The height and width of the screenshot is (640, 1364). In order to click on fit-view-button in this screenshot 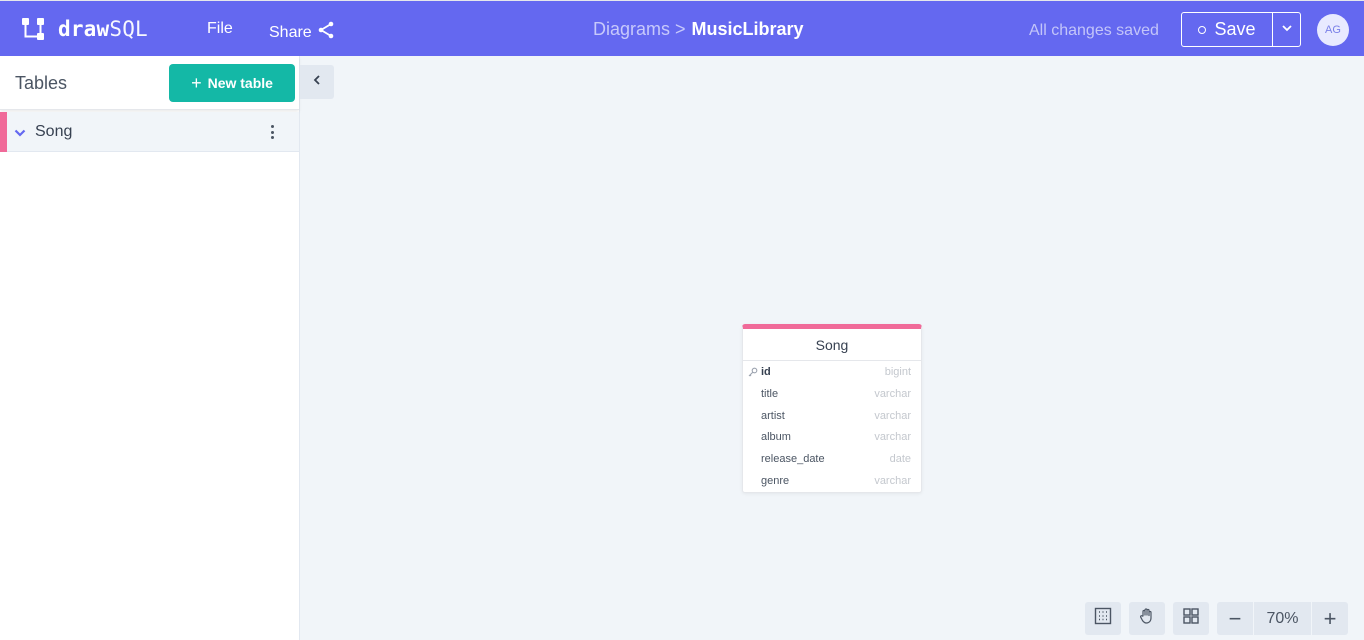, I will do `click(1103, 618)`.